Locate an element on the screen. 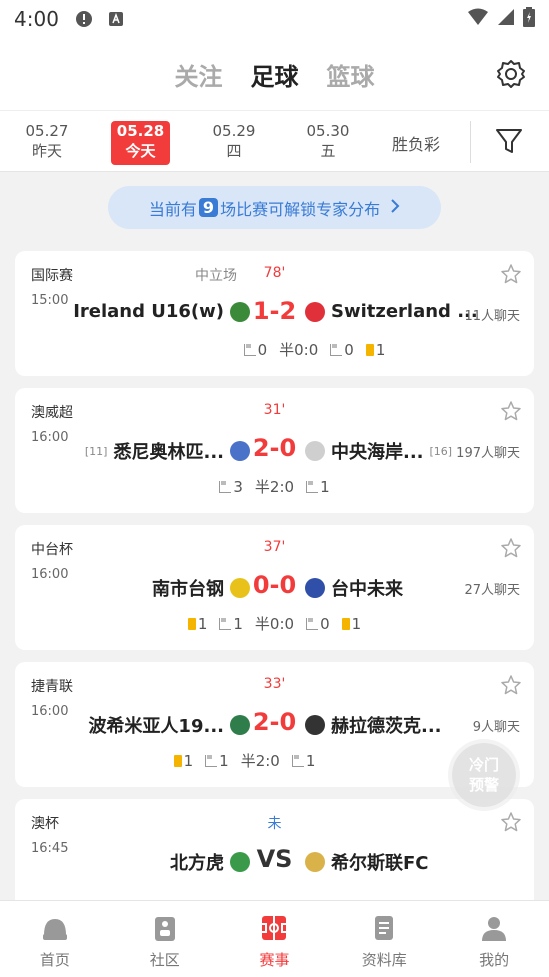 The height and width of the screenshot is (977, 549). score: VS is located at coordinates (274, 859).